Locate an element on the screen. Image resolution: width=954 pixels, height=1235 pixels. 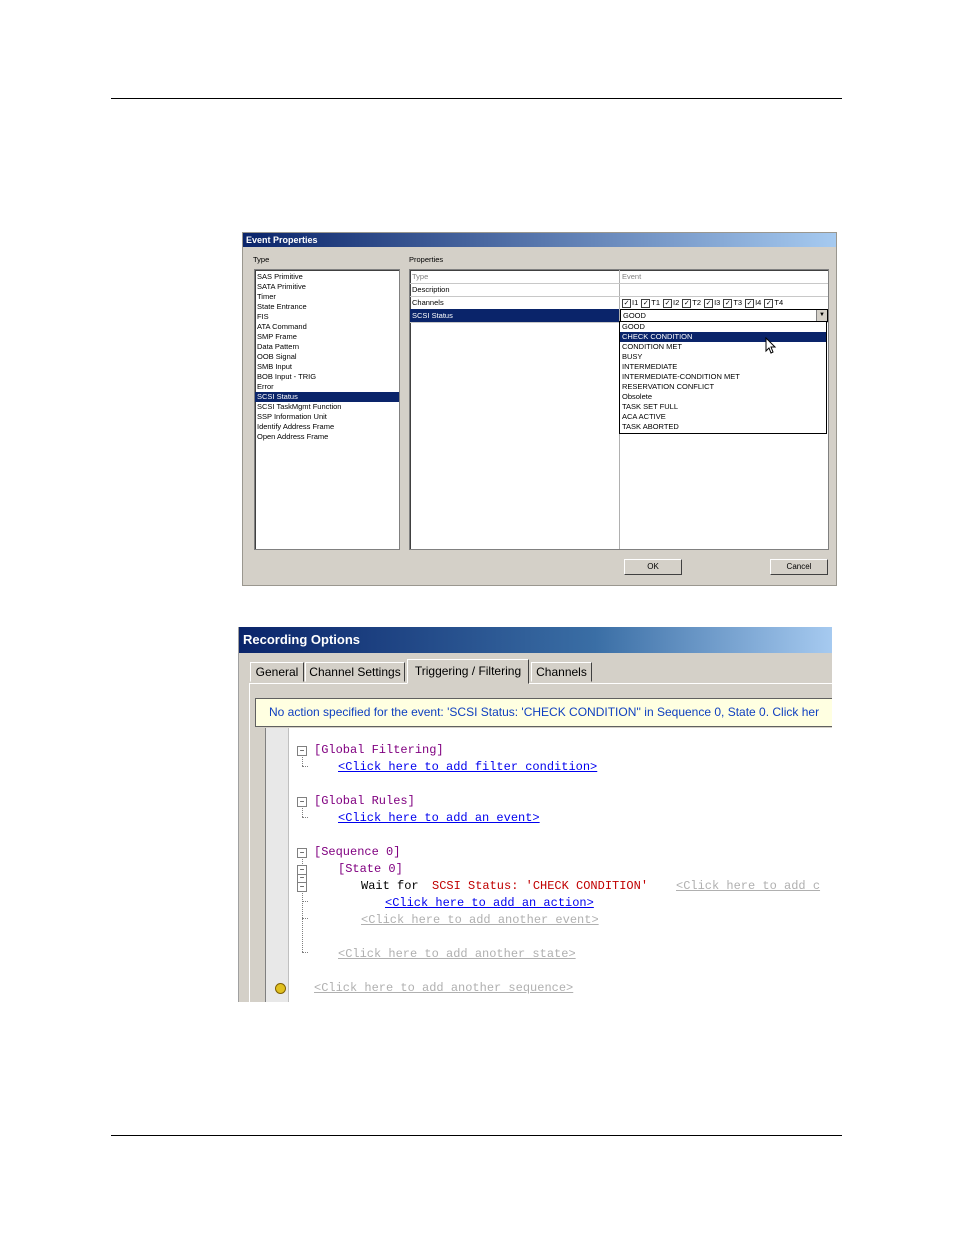
type-list-item: ATA Command is located at coordinates (327, 327).